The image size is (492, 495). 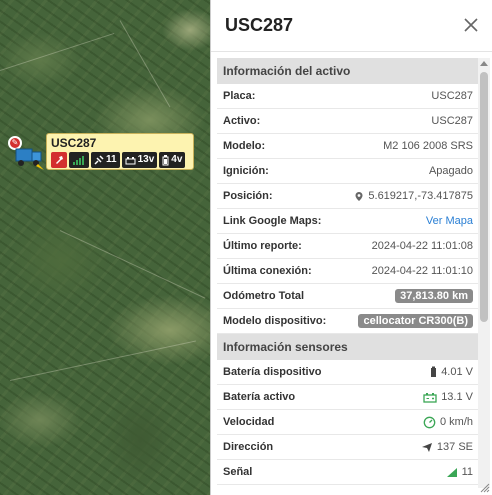 I want to click on direction-value: 137 SE, so click(x=454, y=447).